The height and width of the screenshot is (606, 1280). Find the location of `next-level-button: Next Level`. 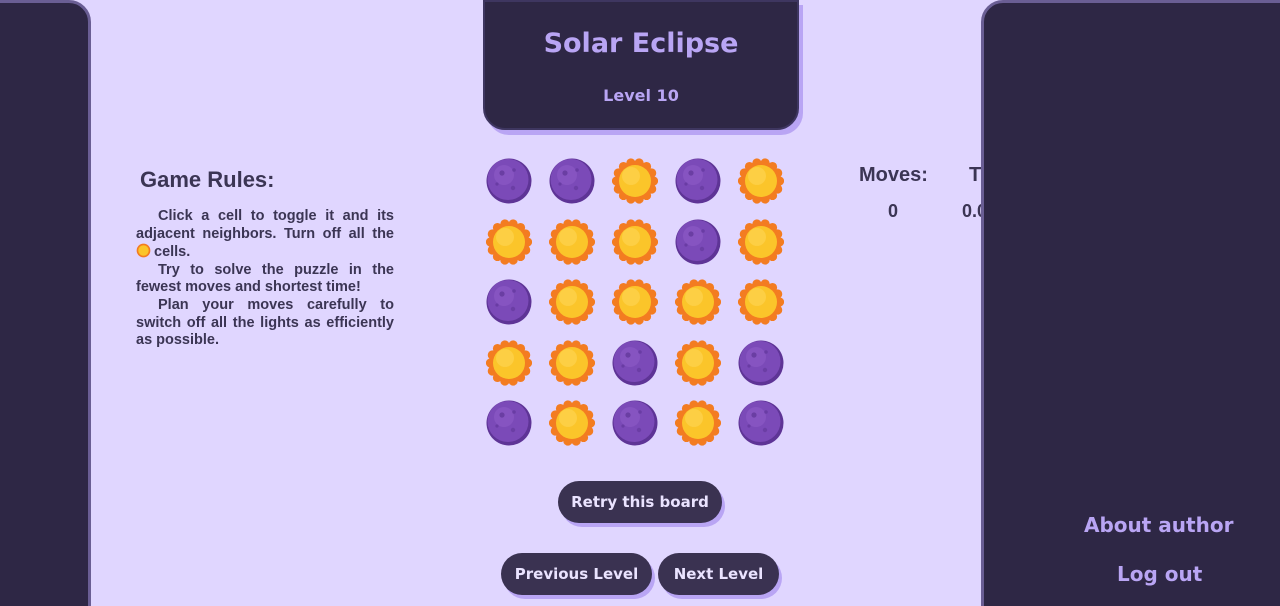

next-level-button: Next Level is located at coordinates (718, 574).